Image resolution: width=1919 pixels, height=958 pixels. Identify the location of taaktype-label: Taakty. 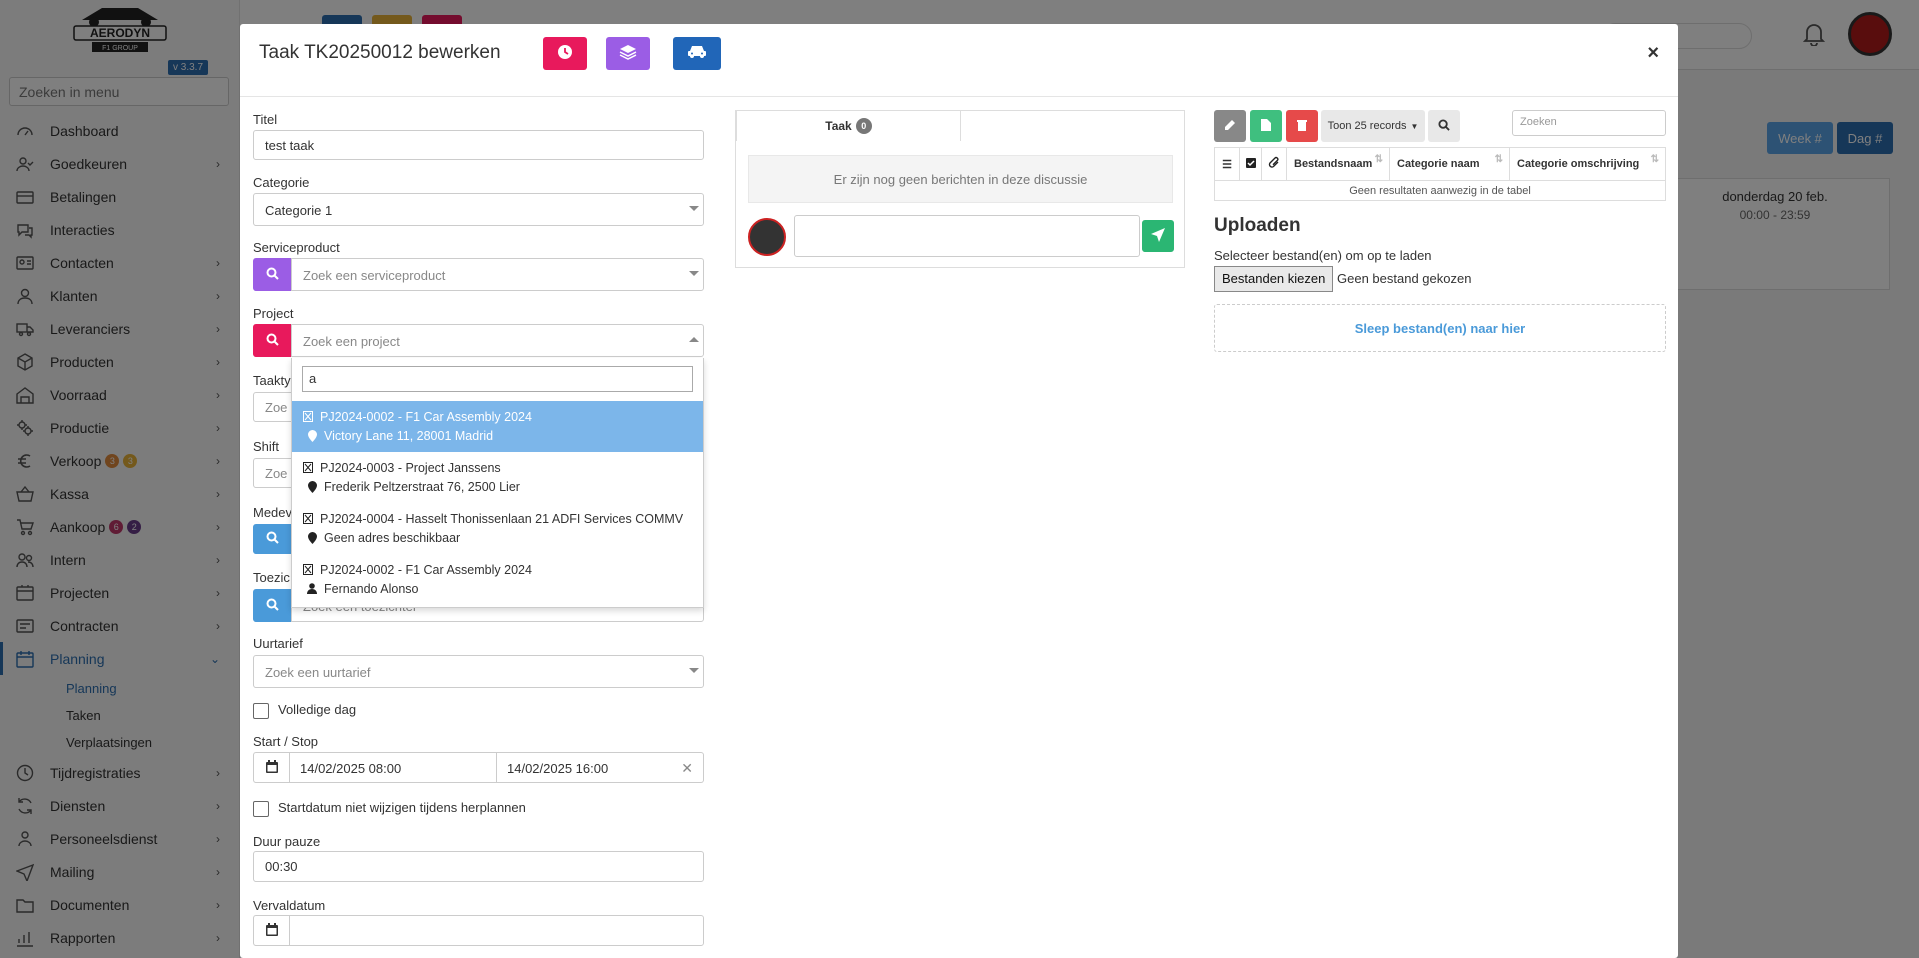
(272, 380).